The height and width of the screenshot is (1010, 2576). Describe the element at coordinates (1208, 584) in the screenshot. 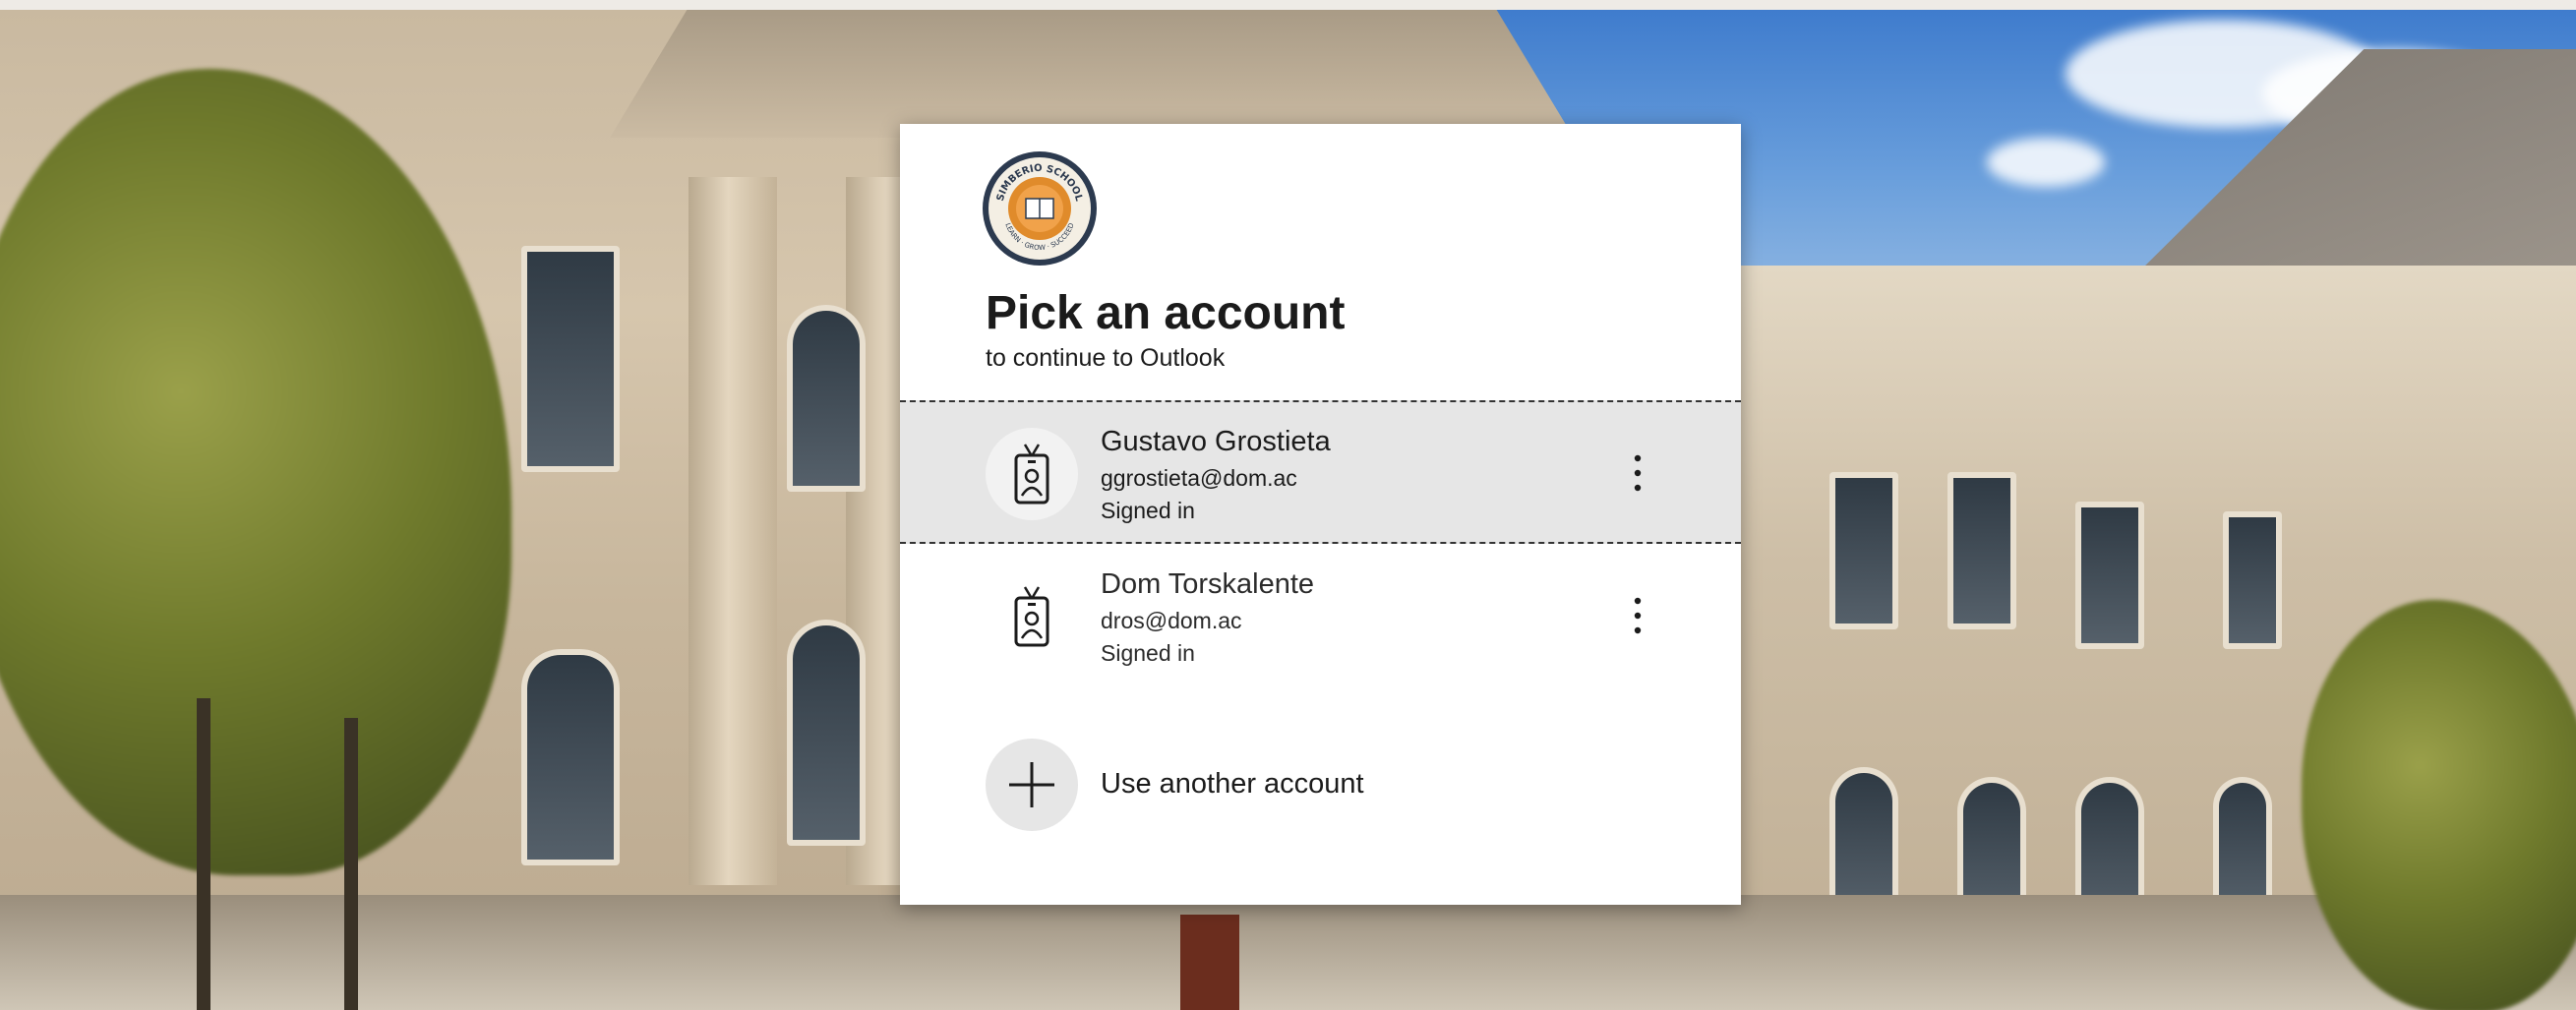

I see `account-name: Dom Torskalente` at that location.